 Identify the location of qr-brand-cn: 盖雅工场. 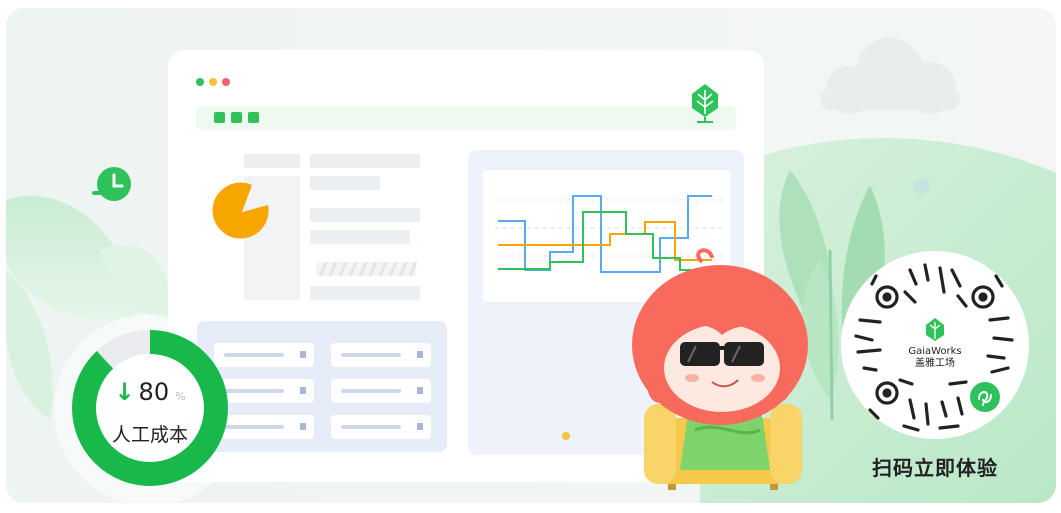
(935, 363).